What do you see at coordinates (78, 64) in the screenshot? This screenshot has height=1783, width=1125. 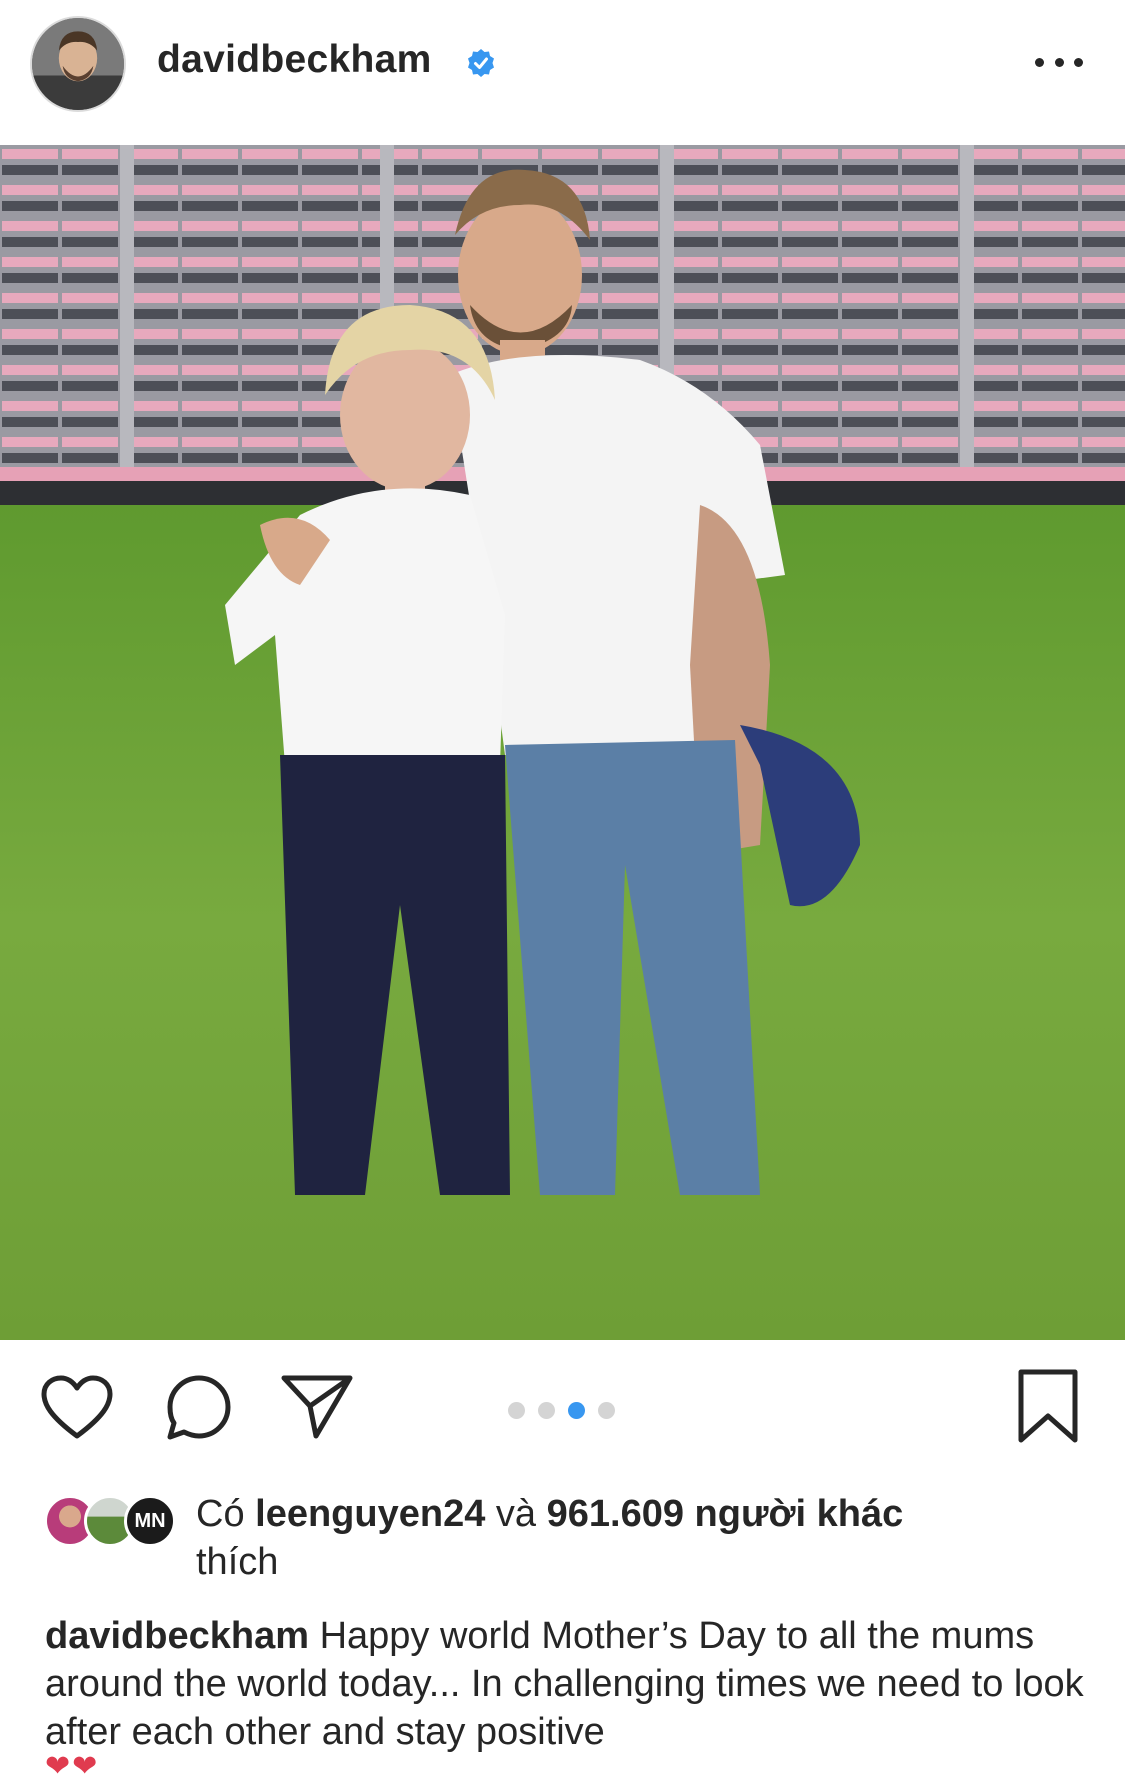 I see `avatar` at bounding box center [78, 64].